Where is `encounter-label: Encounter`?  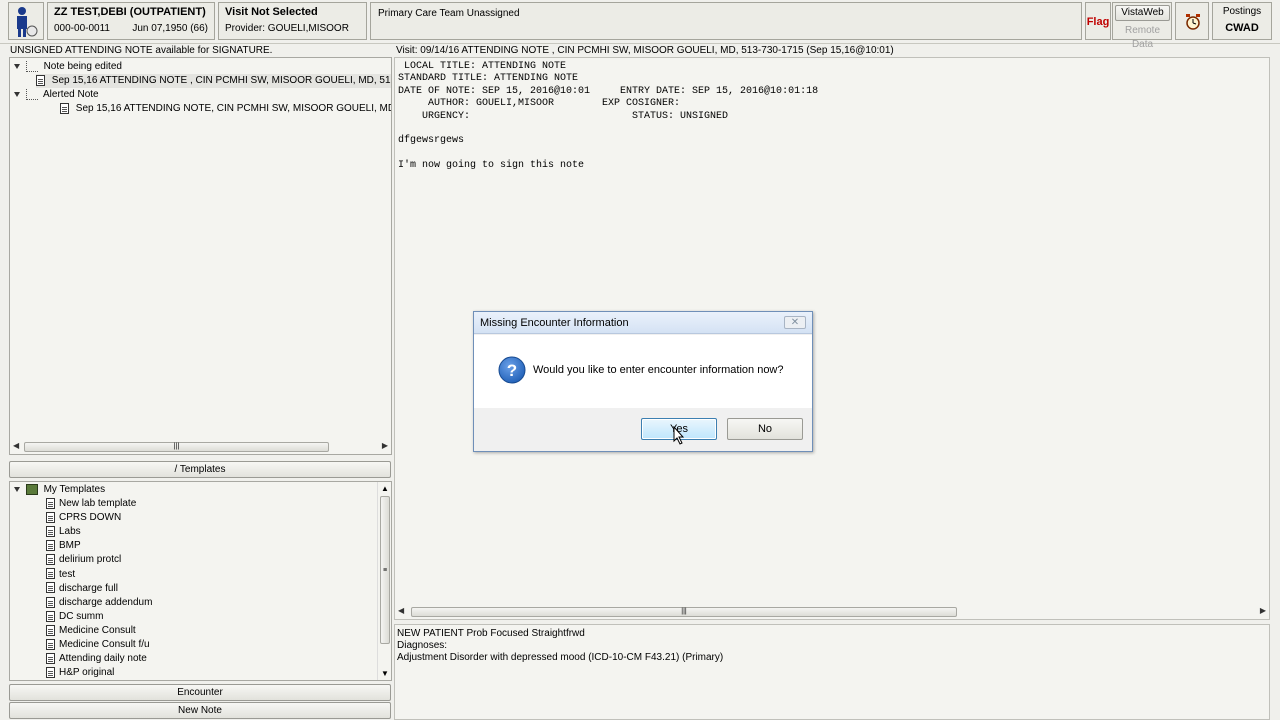 encounter-label: Encounter is located at coordinates (200, 692).